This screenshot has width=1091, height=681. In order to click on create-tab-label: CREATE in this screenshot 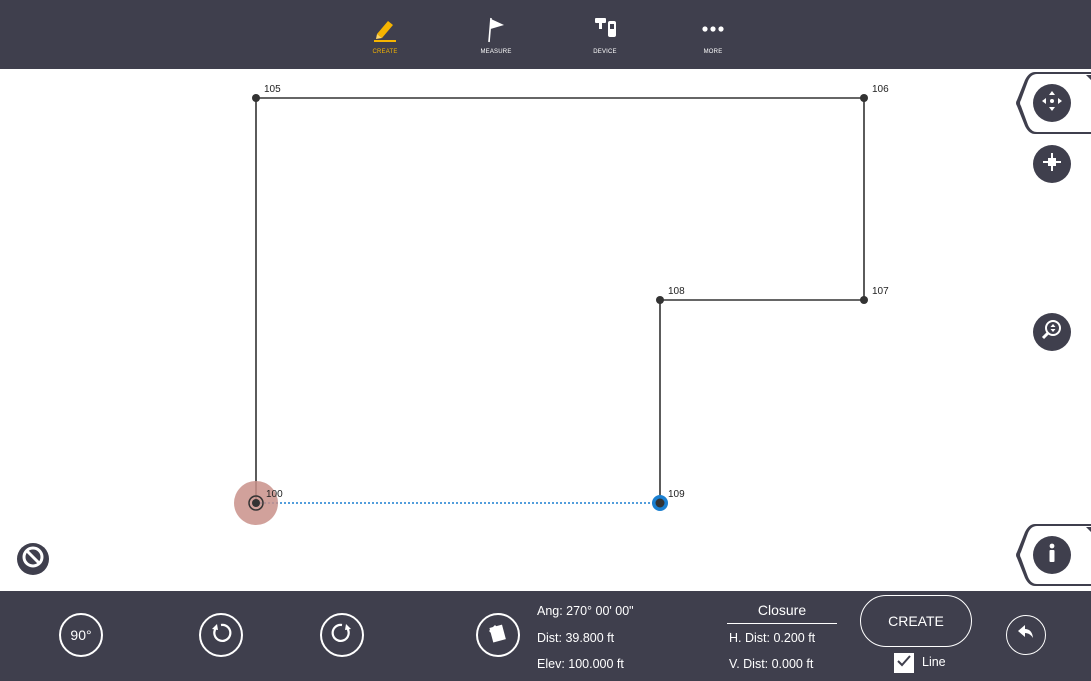, I will do `click(385, 52)`.